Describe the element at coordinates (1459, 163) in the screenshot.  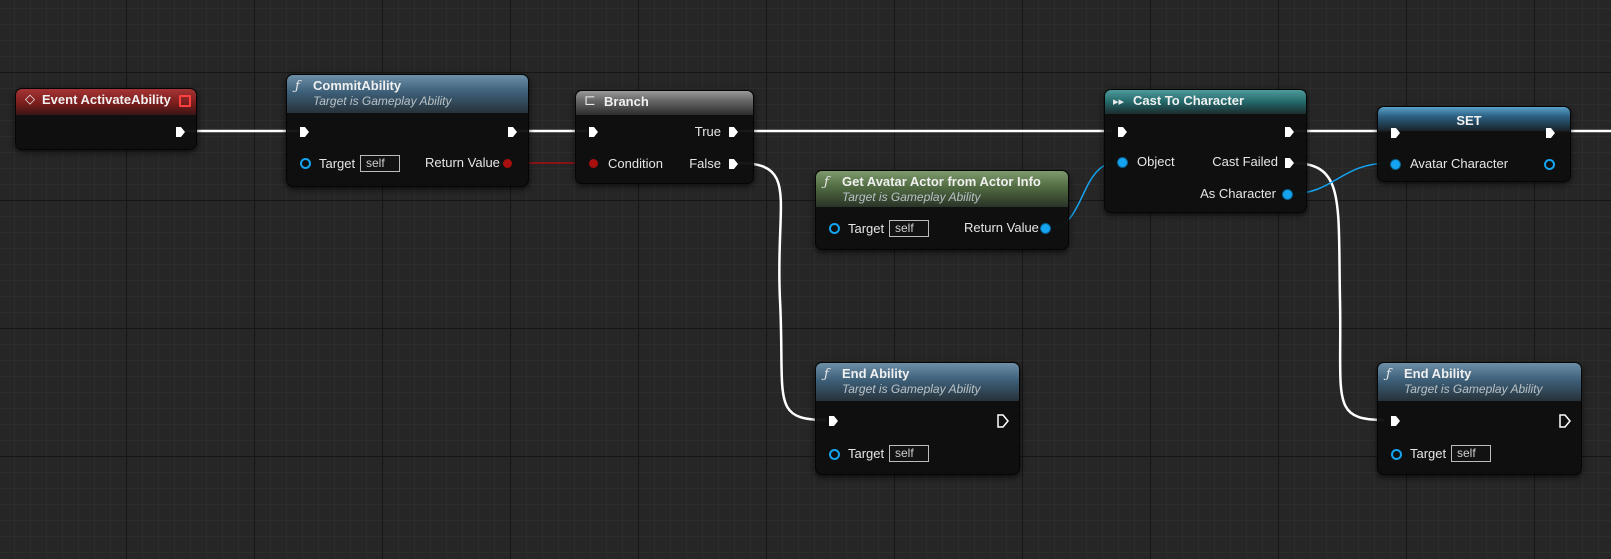
I see `avatar-character-label: Avatar Character` at that location.